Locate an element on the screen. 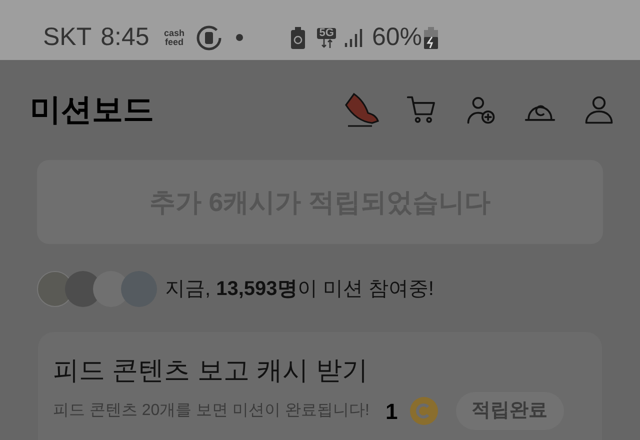  battery-charging-icon is located at coordinates (431, 37).